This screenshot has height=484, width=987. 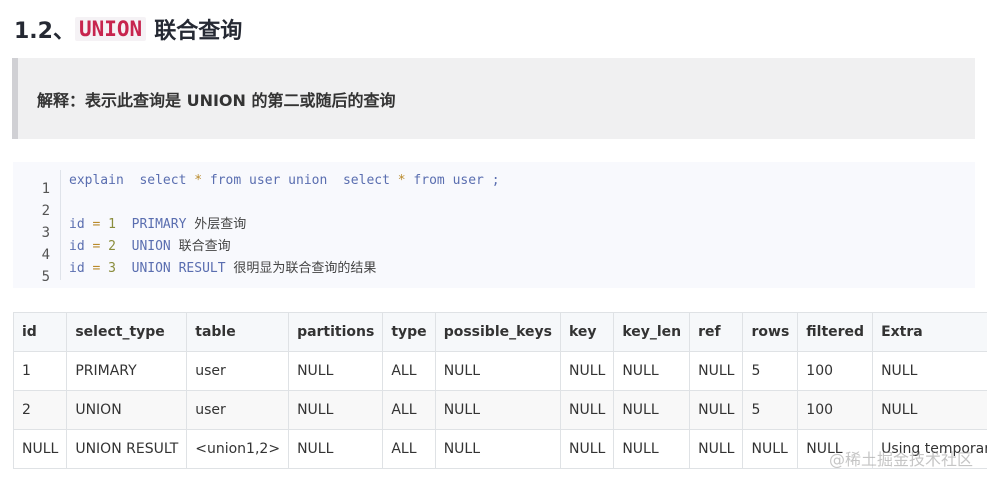 What do you see at coordinates (198, 31) in the screenshot?
I see `heading-suffix: 联合查询` at bounding box center [198, 31].